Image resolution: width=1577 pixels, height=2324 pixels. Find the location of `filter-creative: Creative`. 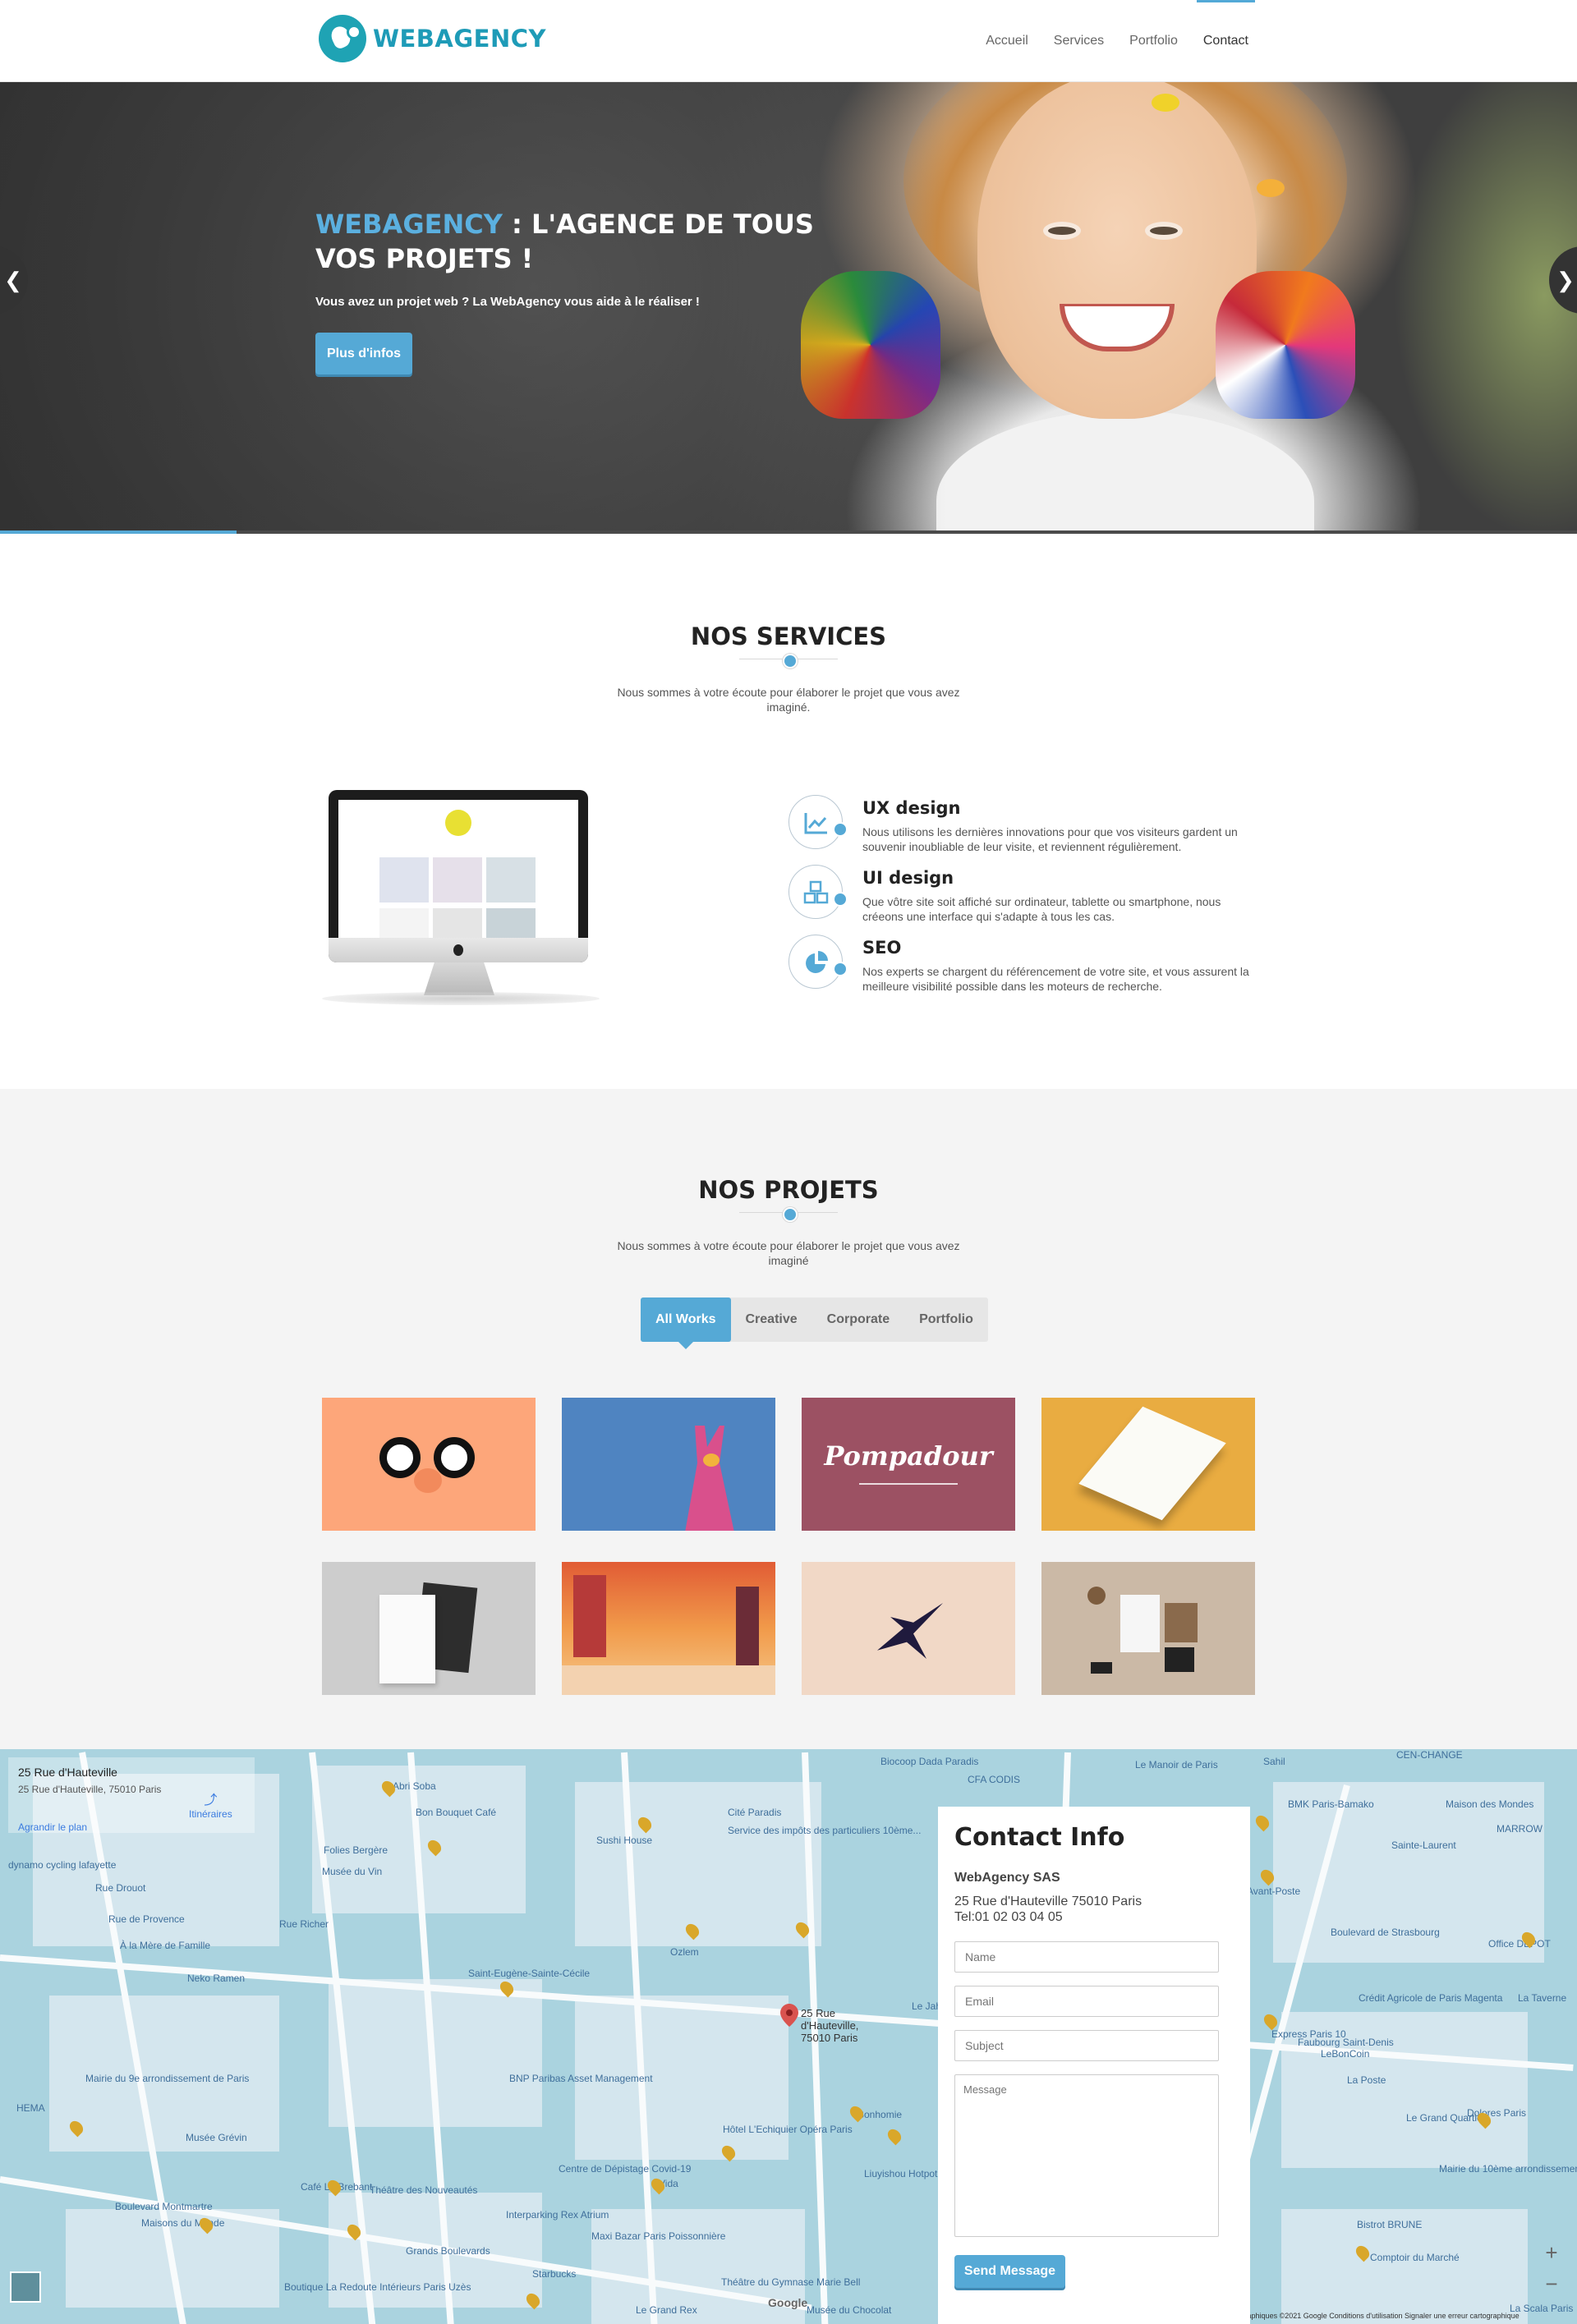

filter-creative: Creative is located at coordinates (771, 1319).